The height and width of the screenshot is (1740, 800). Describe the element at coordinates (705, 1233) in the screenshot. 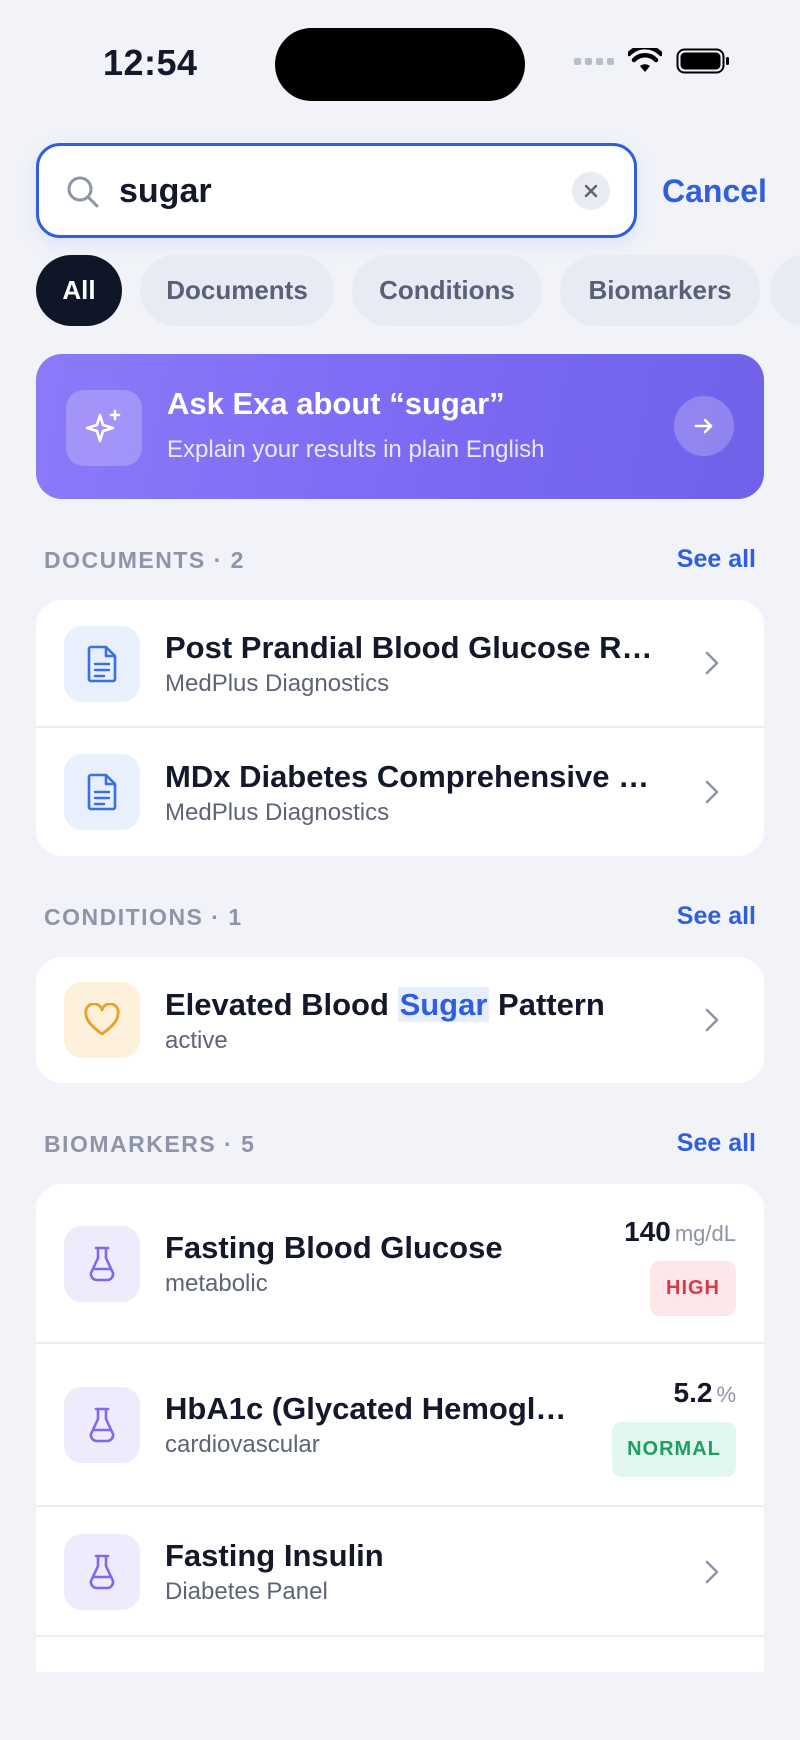

I see `biomarker-unit: mg/dL` at that location.